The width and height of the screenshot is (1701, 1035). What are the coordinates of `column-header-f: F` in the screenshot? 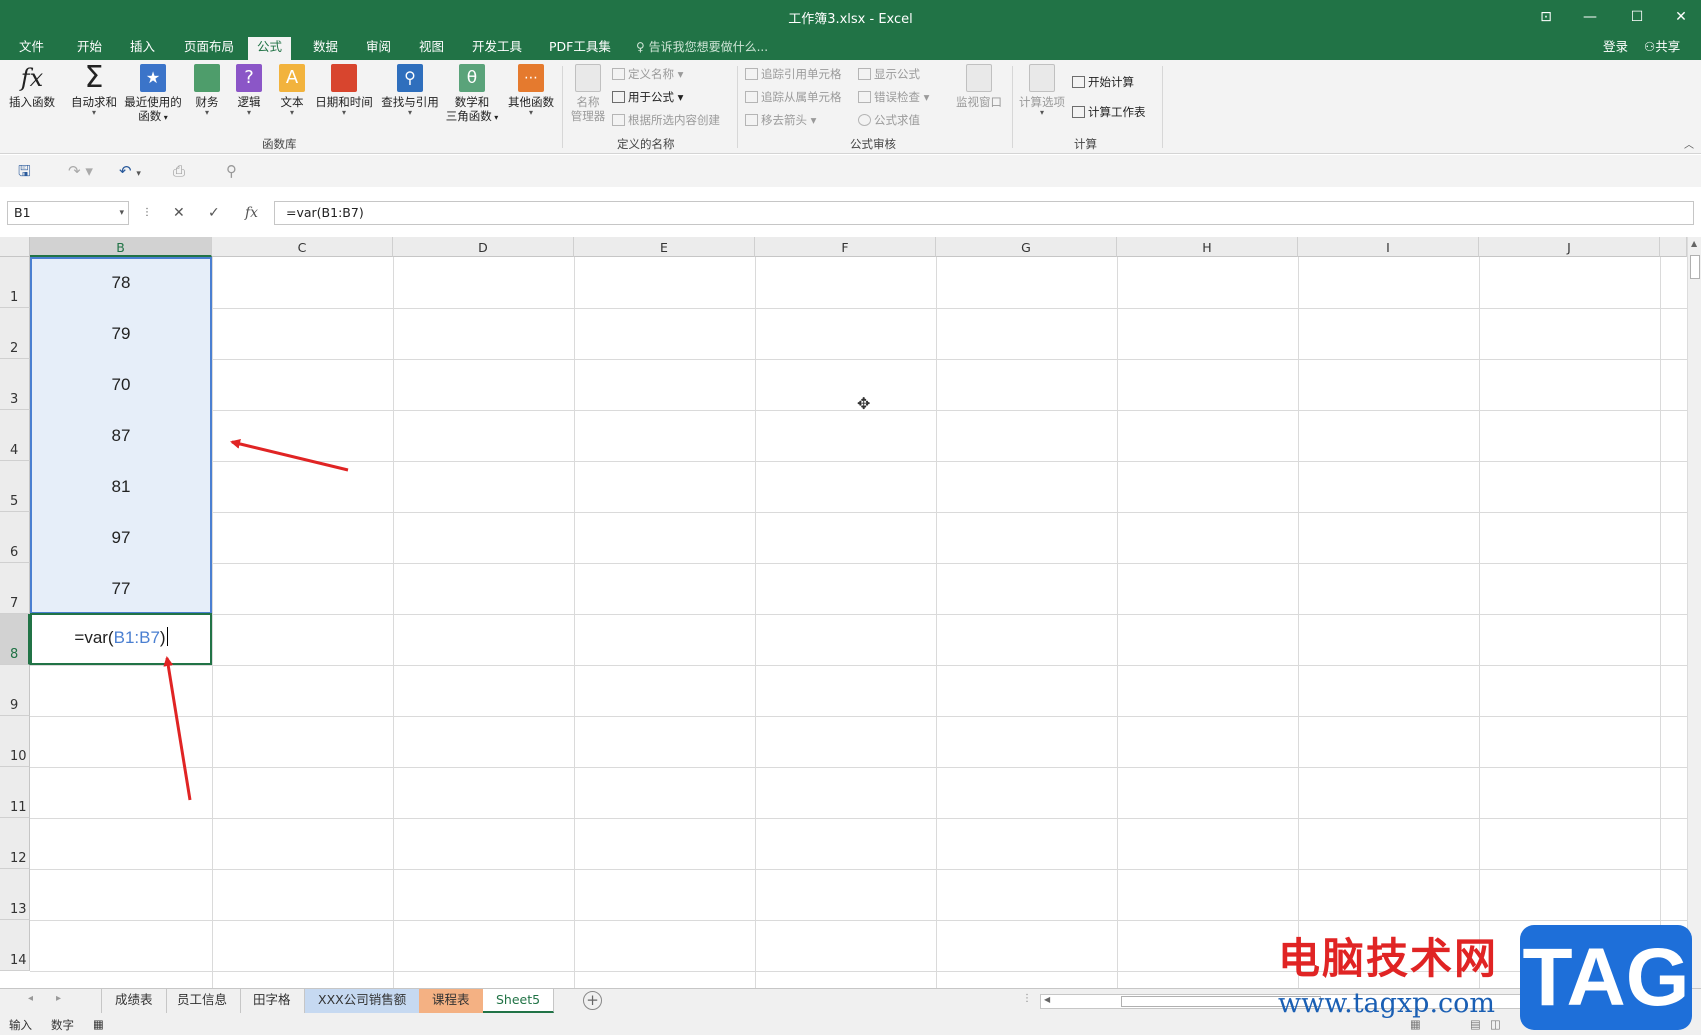 It's located at (845, 247).